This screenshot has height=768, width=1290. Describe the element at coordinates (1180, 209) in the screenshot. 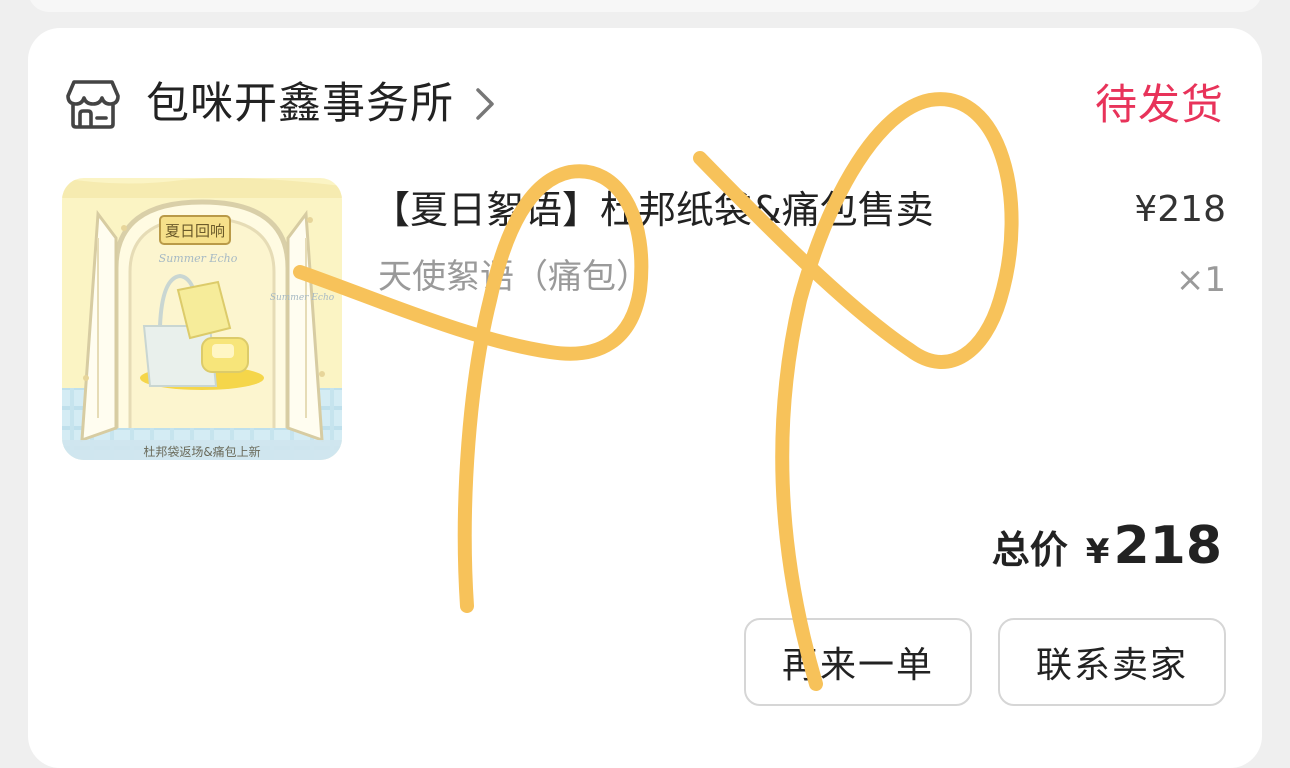

I see `item-price: ¥218` at that location.